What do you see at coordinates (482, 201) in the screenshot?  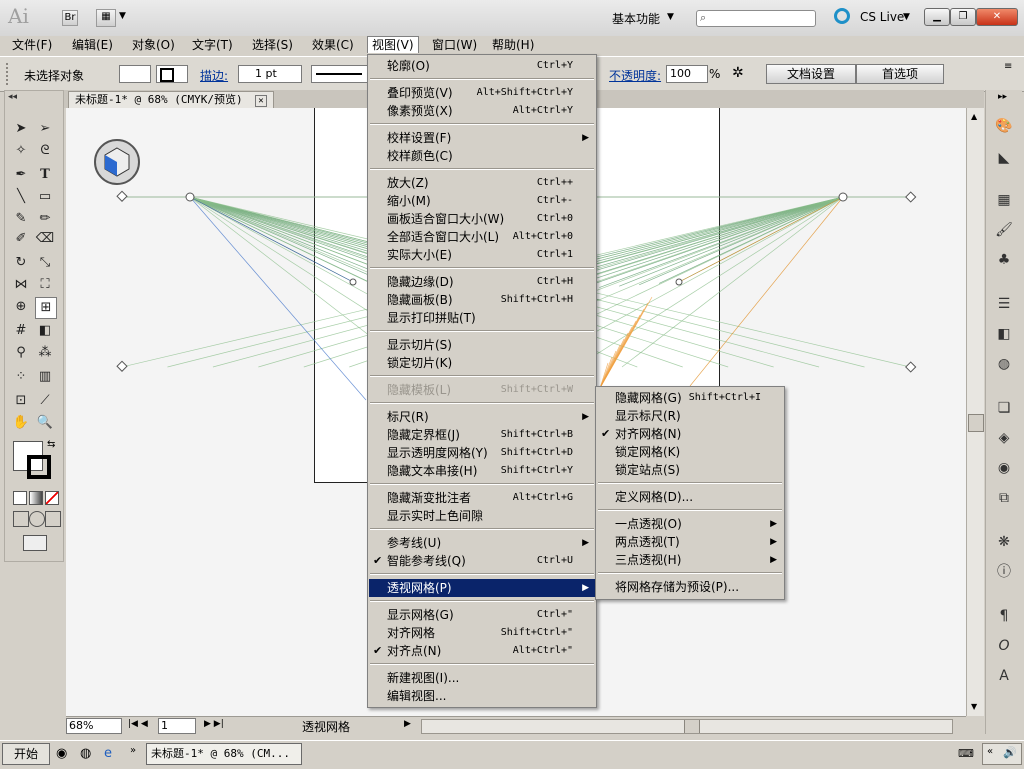 I see `view-menu-item: 缩小(M) Ctrl+-` at bounding box center [482, 201].